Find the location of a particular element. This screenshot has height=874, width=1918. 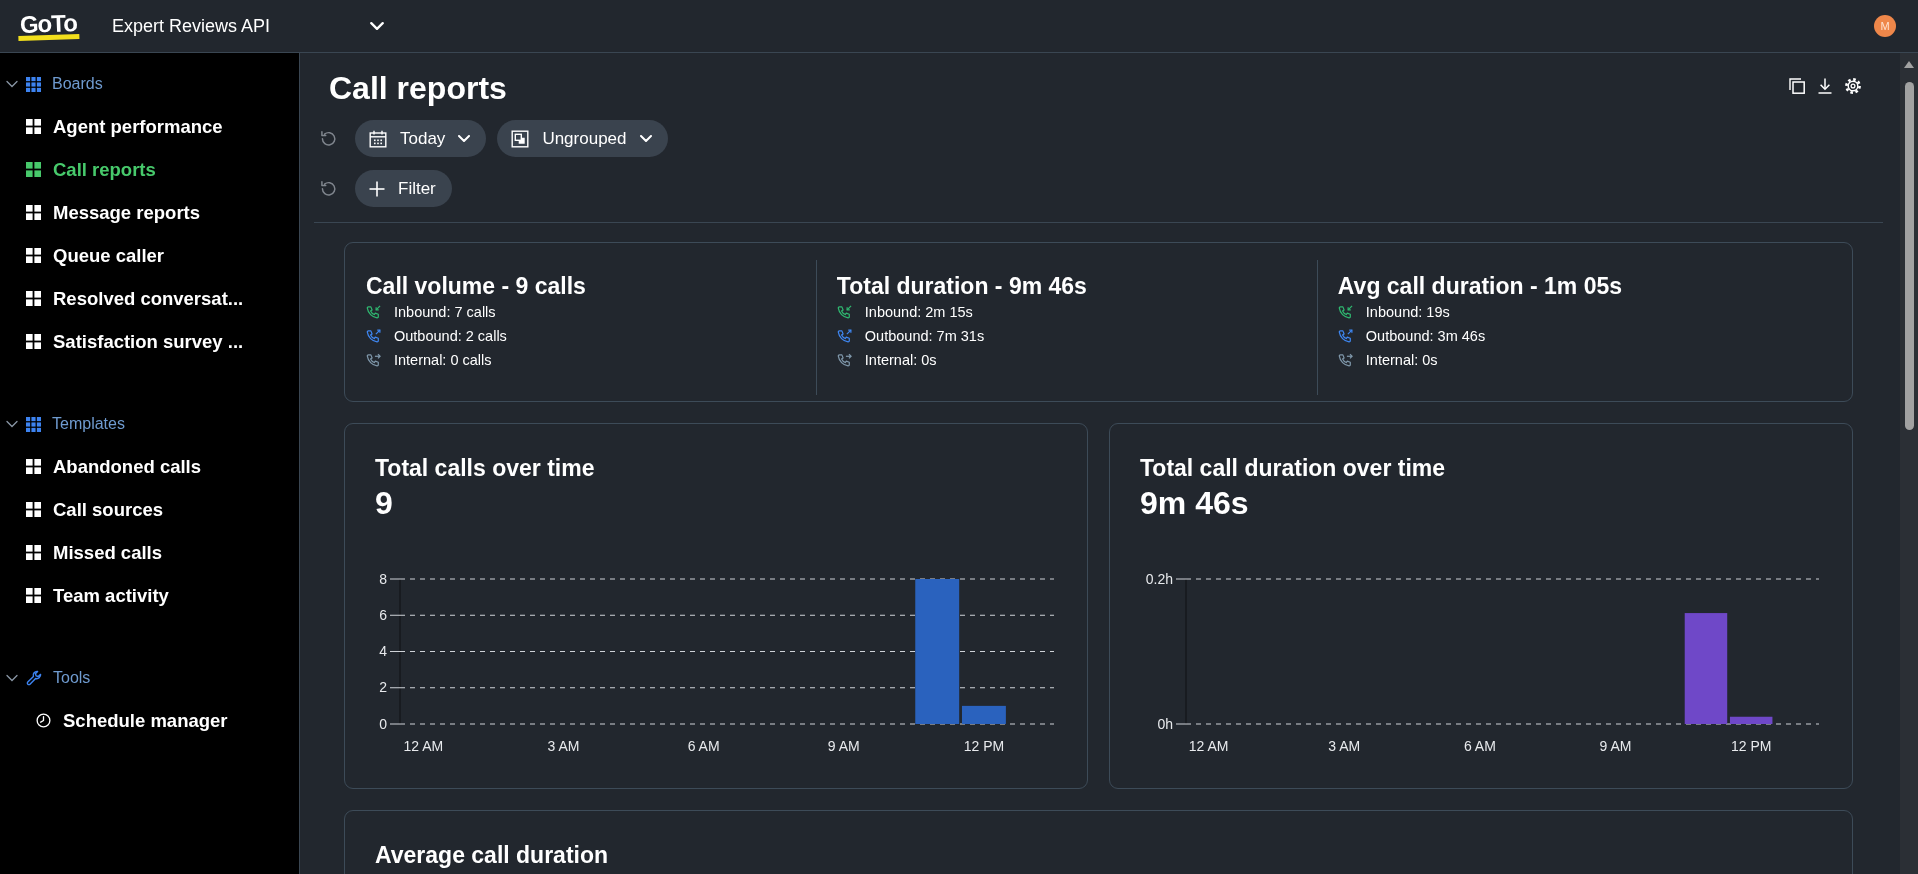

section-header: Templates is located at coordinates (62, 424).